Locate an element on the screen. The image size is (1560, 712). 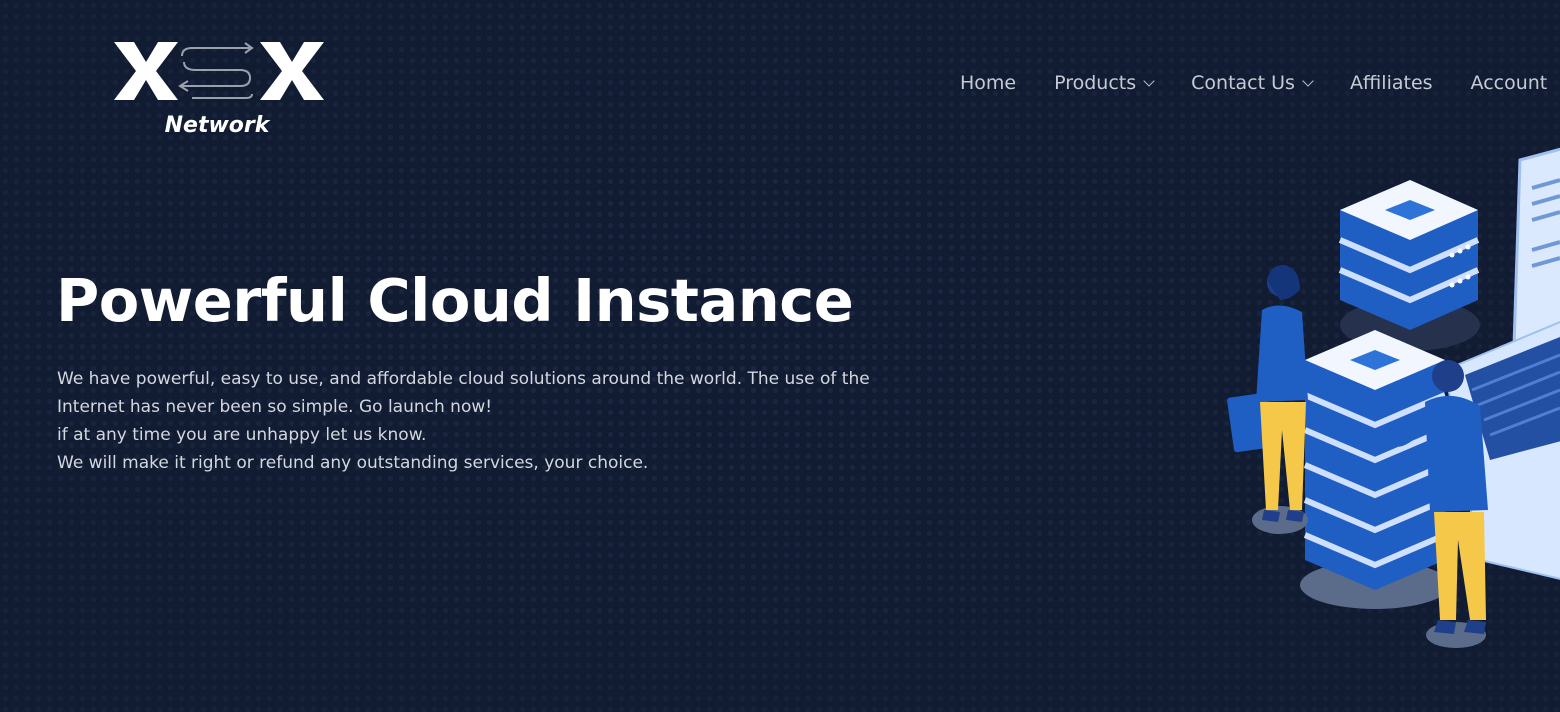
xsx-logo-icon: Network is located at coordinates (219, 90).